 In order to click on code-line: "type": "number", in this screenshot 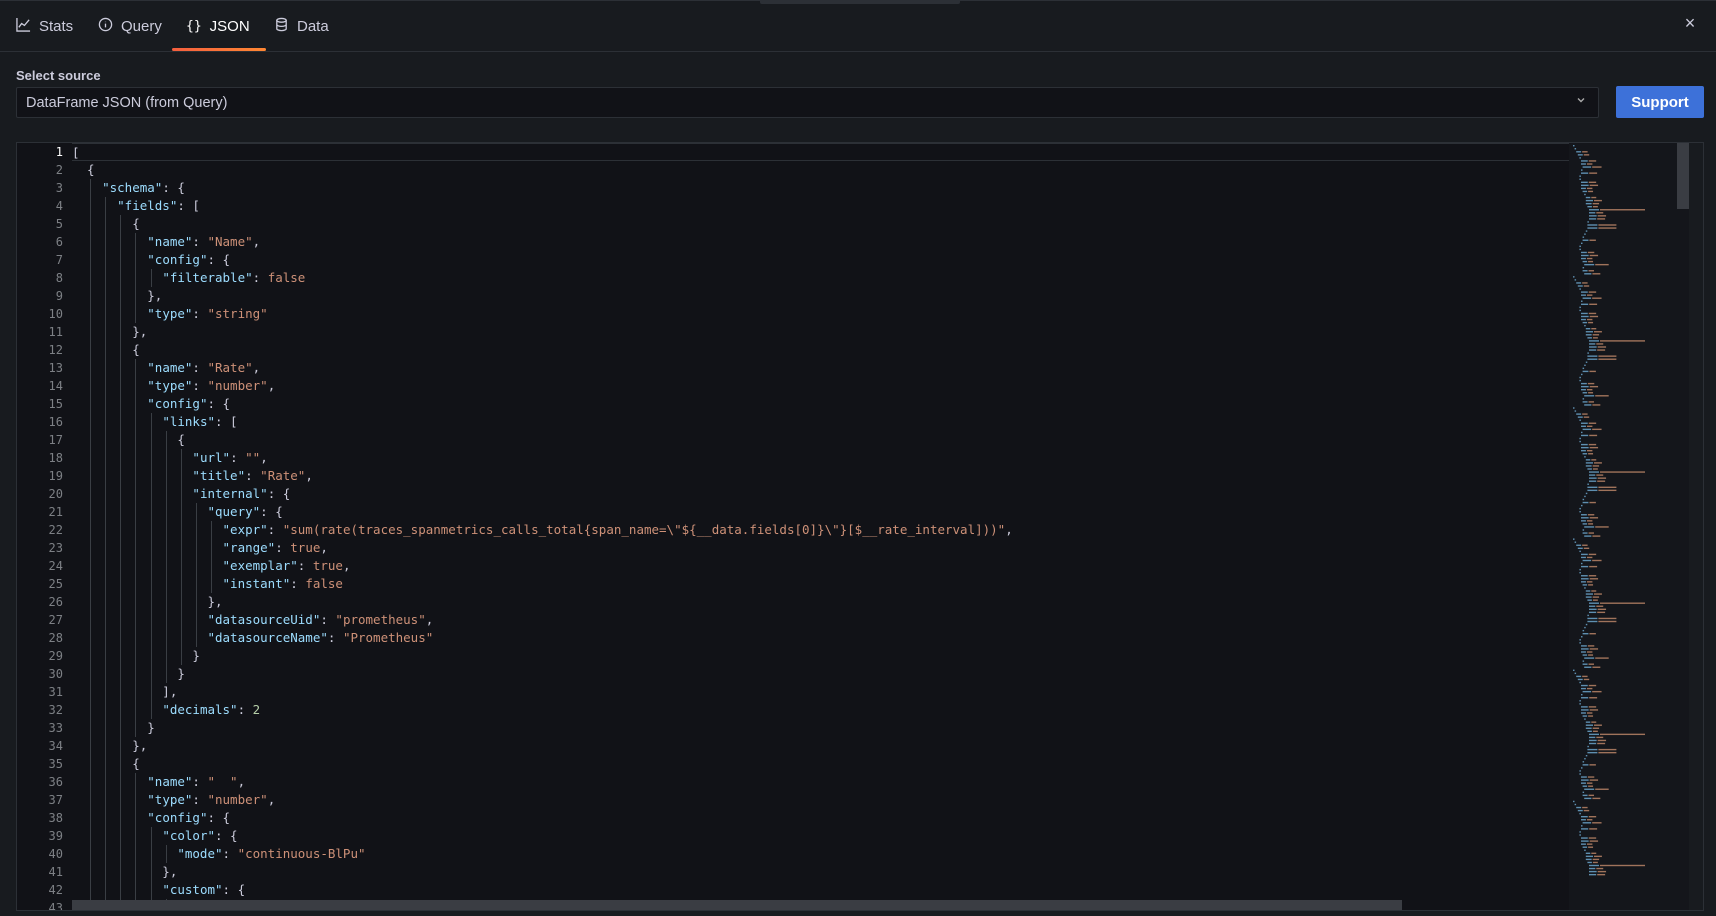, I will do `click(822, 386)`.